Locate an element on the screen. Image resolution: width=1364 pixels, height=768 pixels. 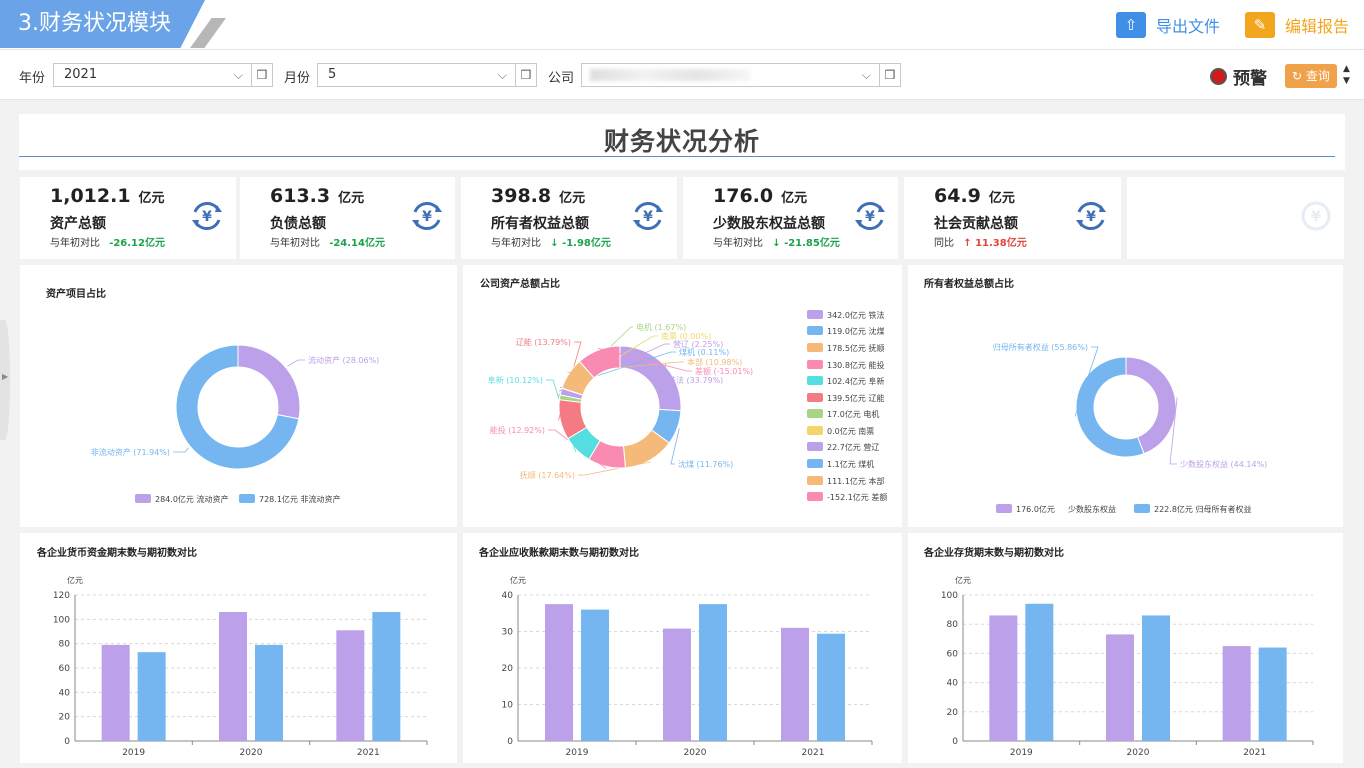
edit-report-button: ✎ 编辑报告 is located at coordinates (1297, 25).